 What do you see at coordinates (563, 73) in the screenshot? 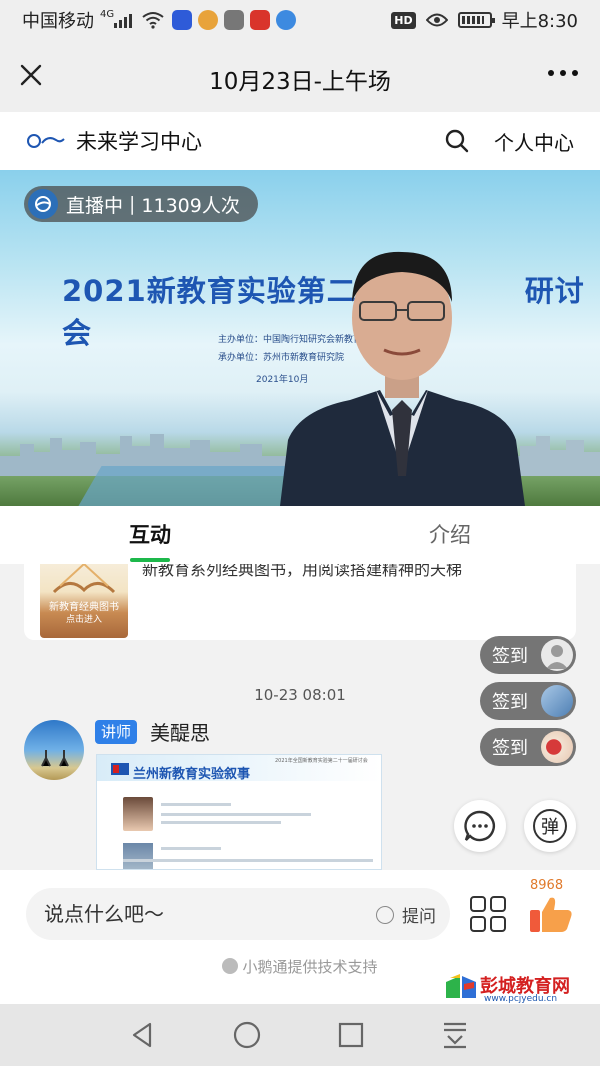
I see `more-options-icon` at bounding box center [563, 73].